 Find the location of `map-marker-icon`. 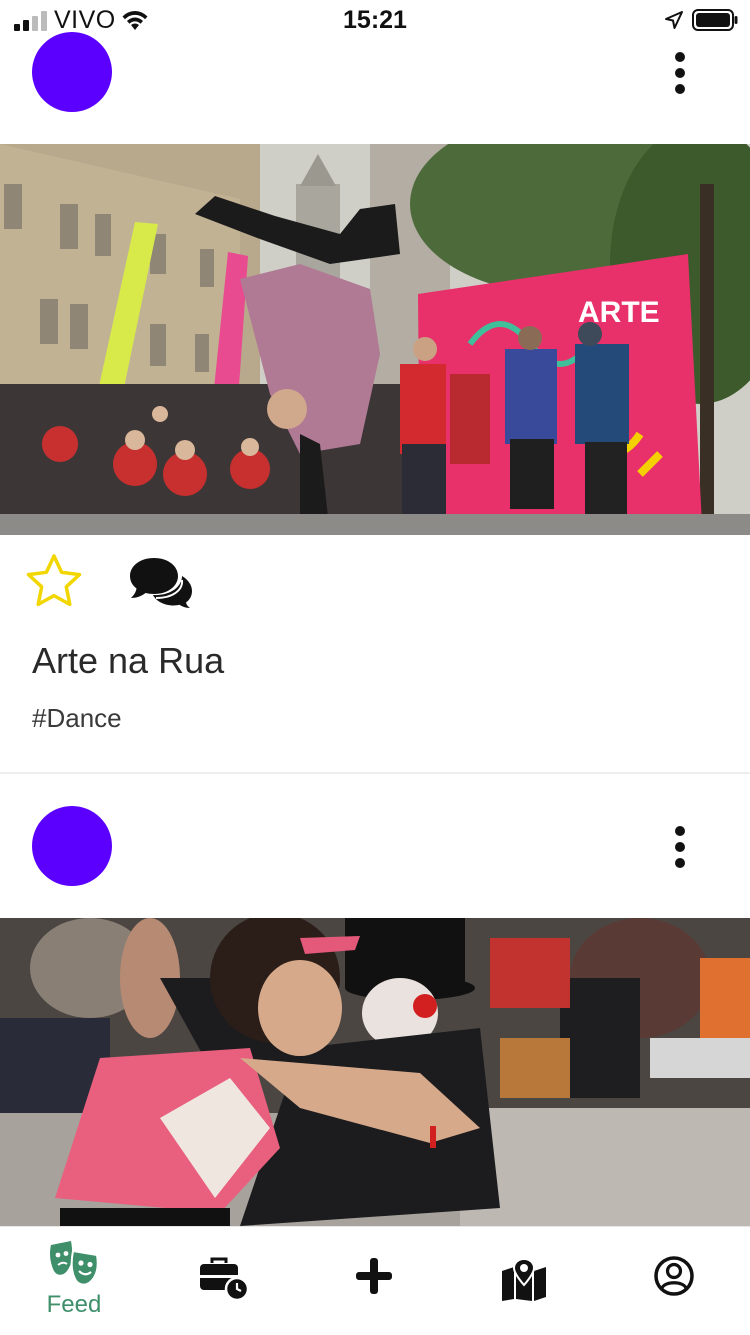

map-marker-icon is located at coordinates (524, 1279).